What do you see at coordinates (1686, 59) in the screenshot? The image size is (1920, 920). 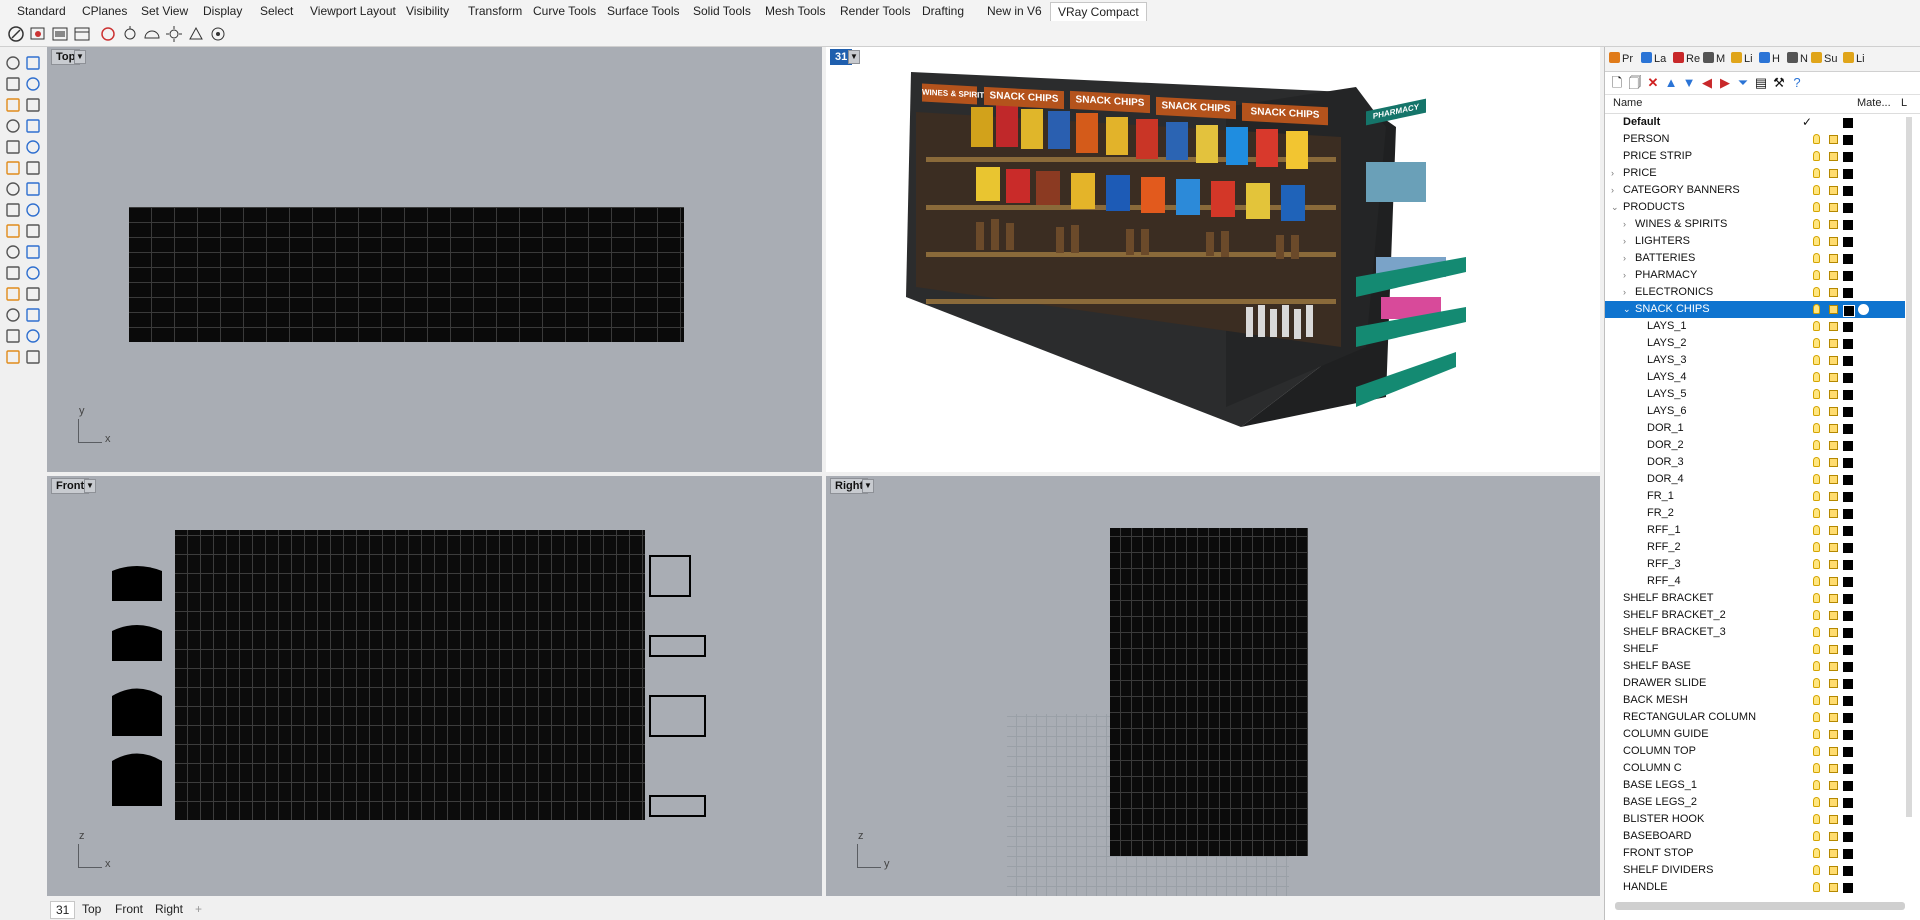 I see `panel-tab-2: Re` at bounding box center [1686, 59].